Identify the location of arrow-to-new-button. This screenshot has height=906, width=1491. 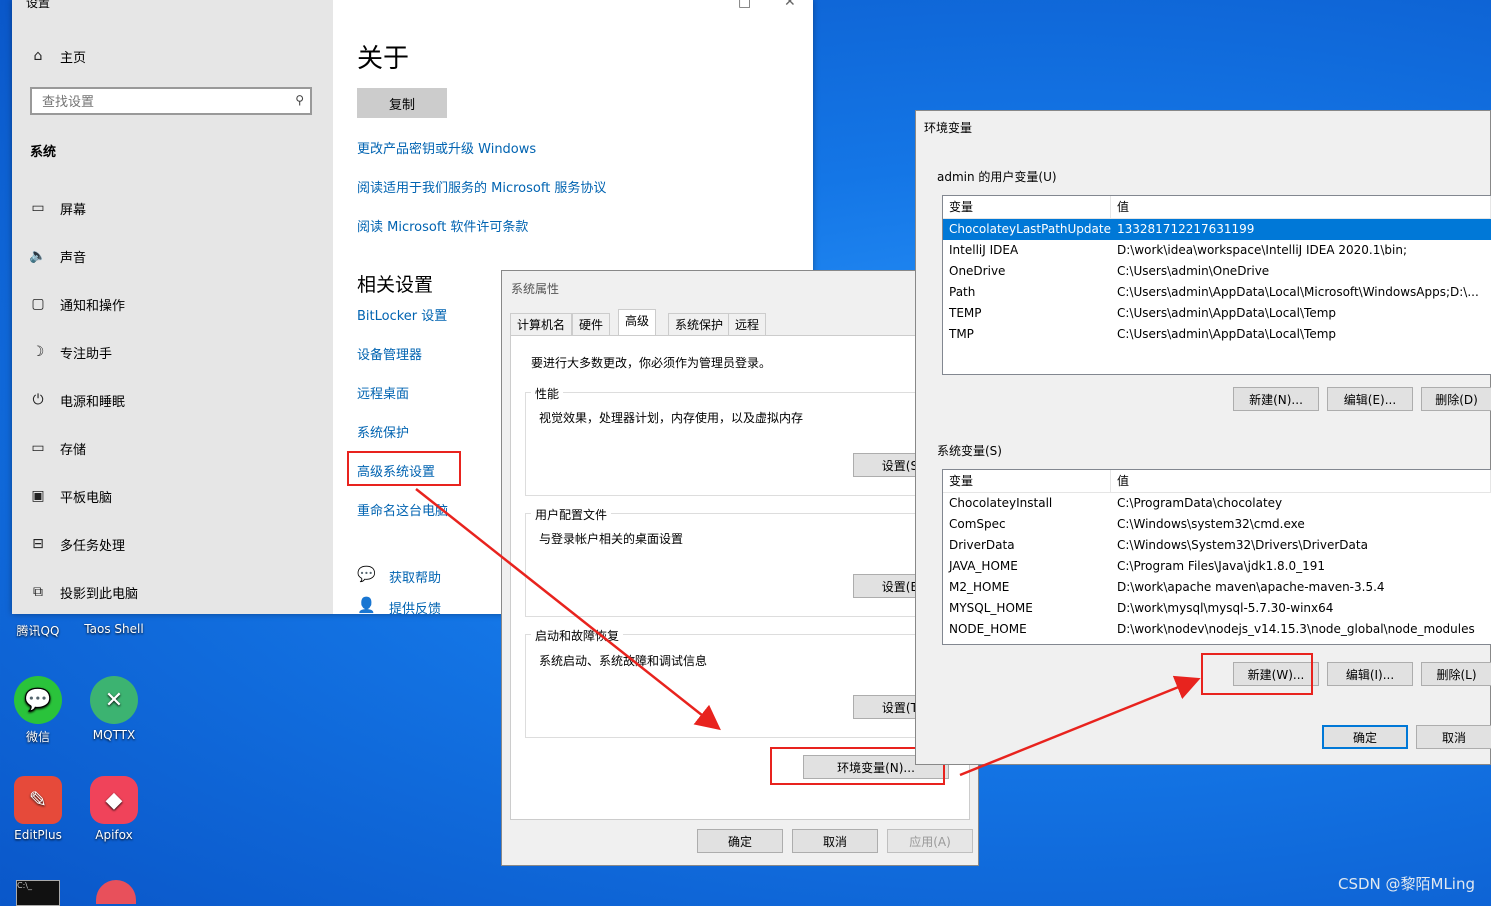
(1080, 726).